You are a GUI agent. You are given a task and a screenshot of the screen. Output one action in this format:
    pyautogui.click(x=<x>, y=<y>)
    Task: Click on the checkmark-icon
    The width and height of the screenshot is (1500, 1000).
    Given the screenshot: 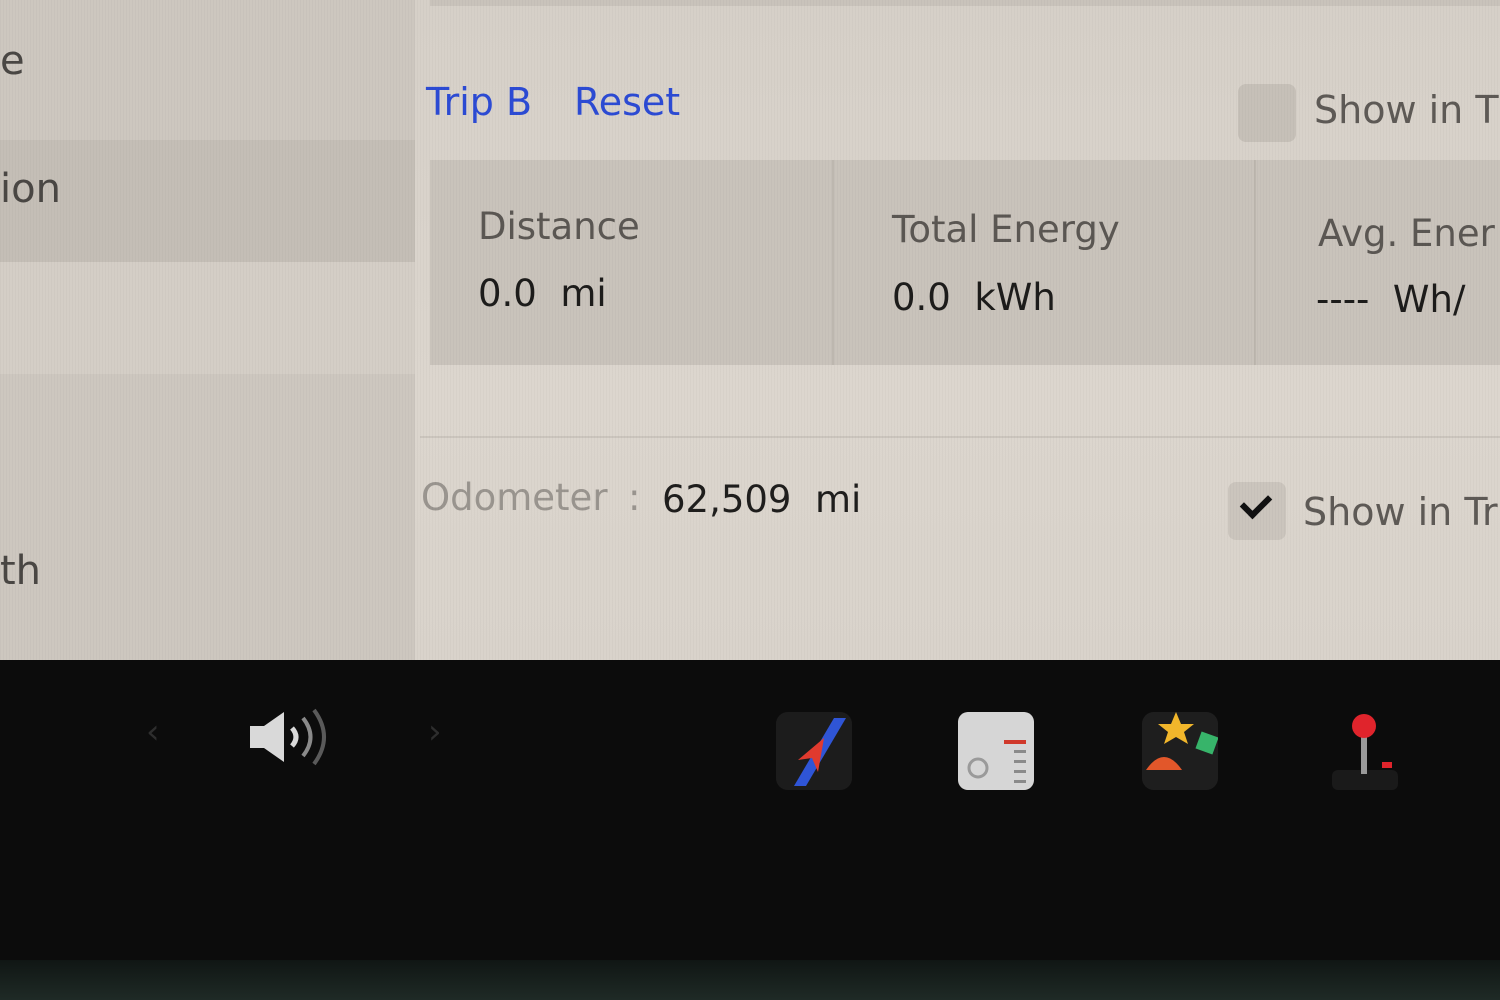 What is the action you would take?
    pyautogui.click(x=1256, y=503)
    